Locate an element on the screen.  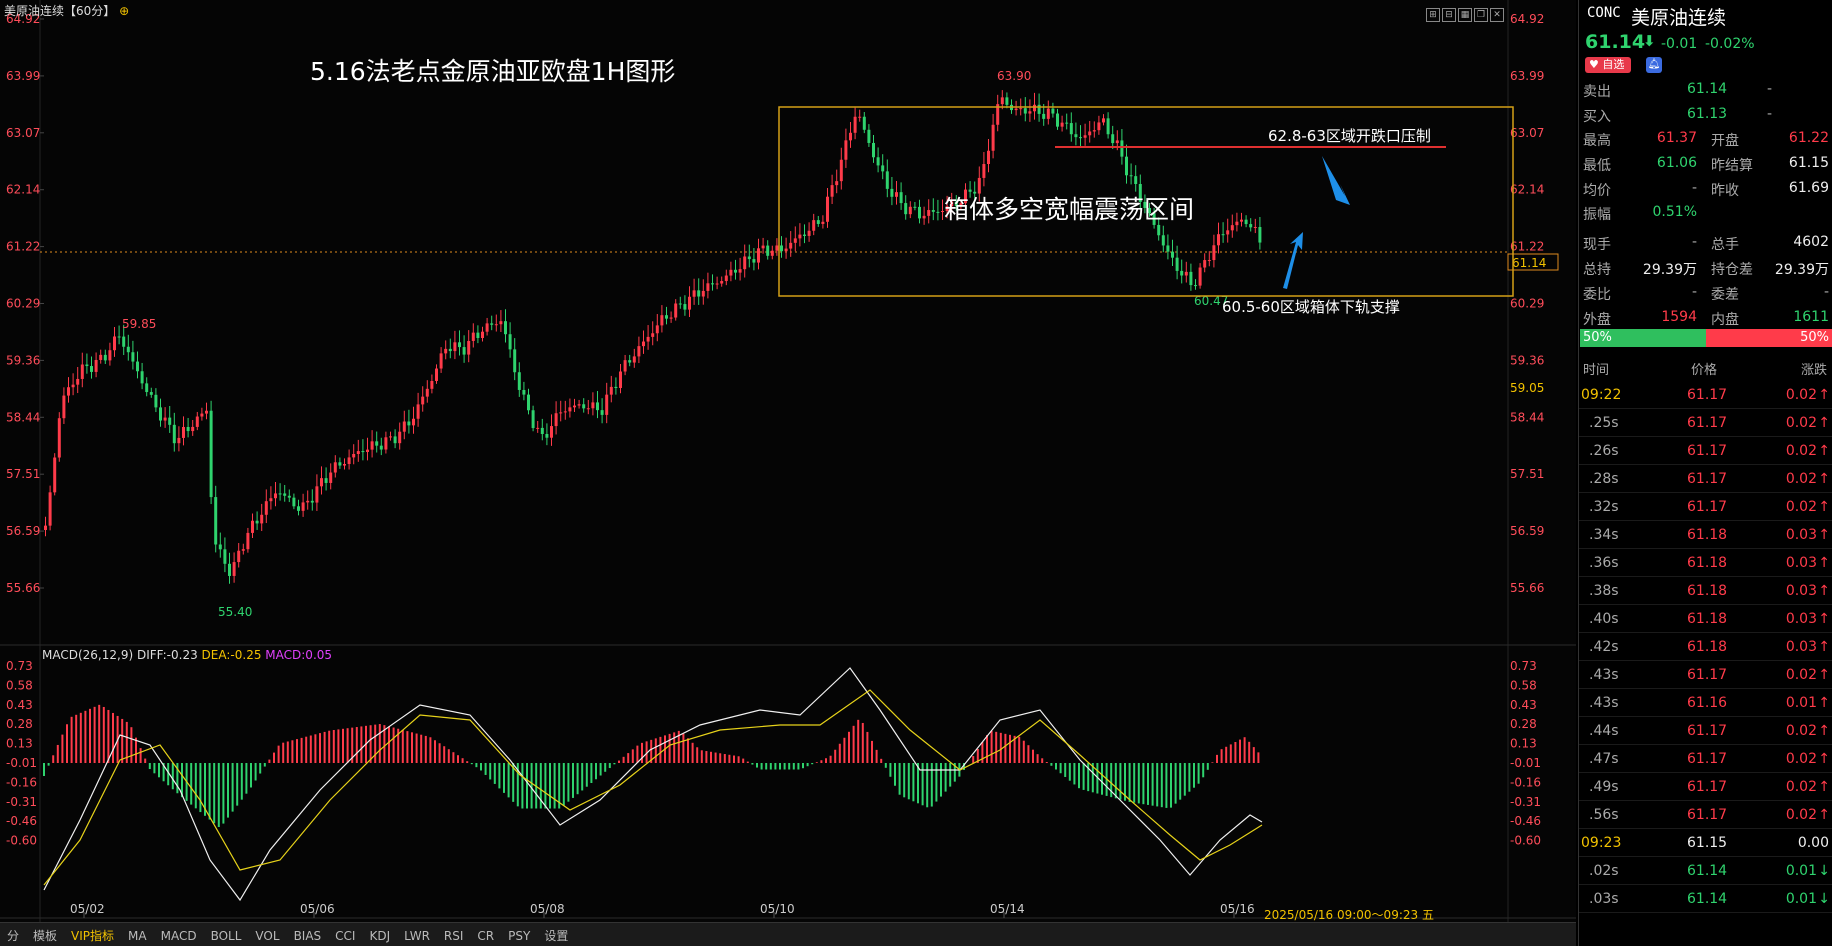
price-tick-left: 63.99 is located at coordinates (23, 76).